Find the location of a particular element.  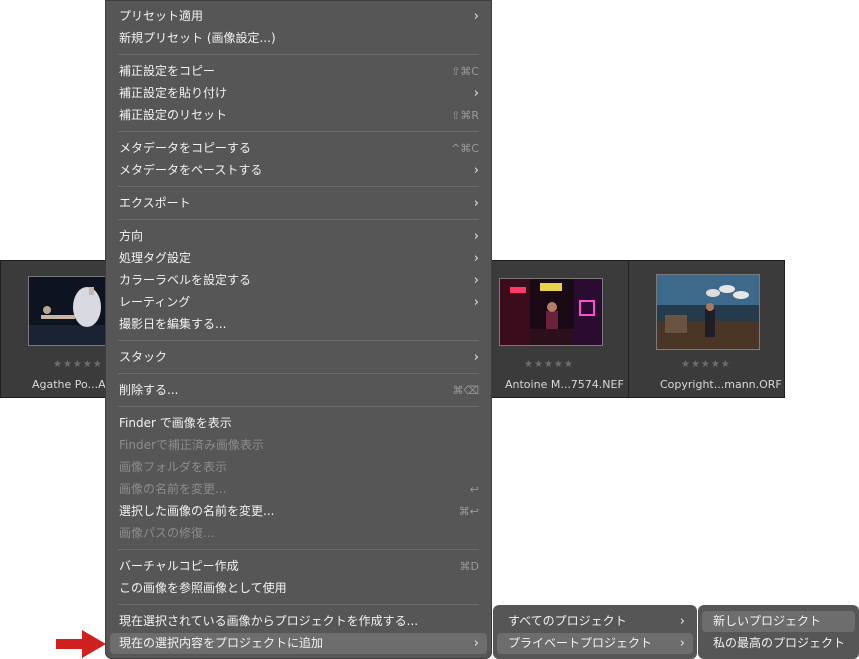

menu-item-color-label: カラーラベルを設定する › is located at coordinates (298, 280).